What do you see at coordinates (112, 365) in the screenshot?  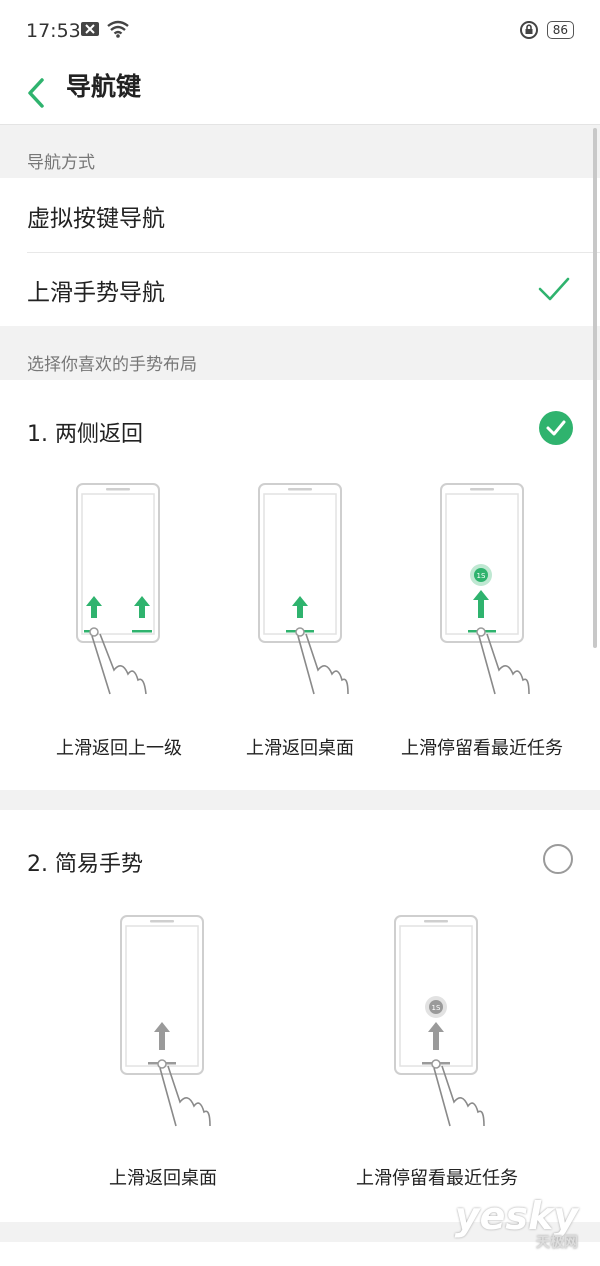 I see `section-label: 选择你喜欢的手势布局` at bounding box center [112, 365].